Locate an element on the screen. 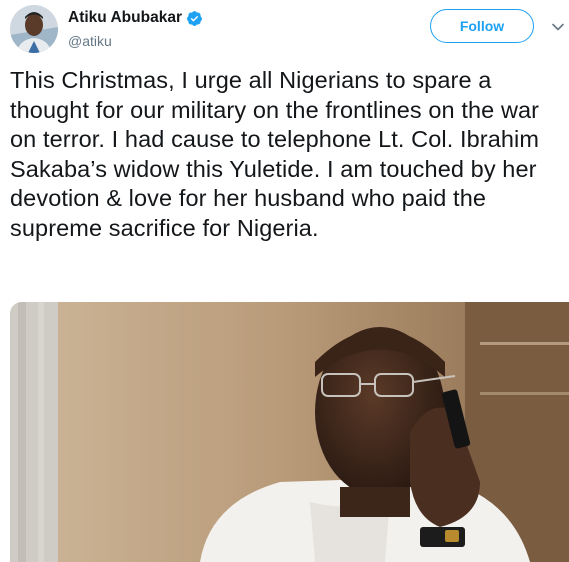  tweet-header: Atiku Abubakar @atiku Follow is located at coordinates (284, 30).